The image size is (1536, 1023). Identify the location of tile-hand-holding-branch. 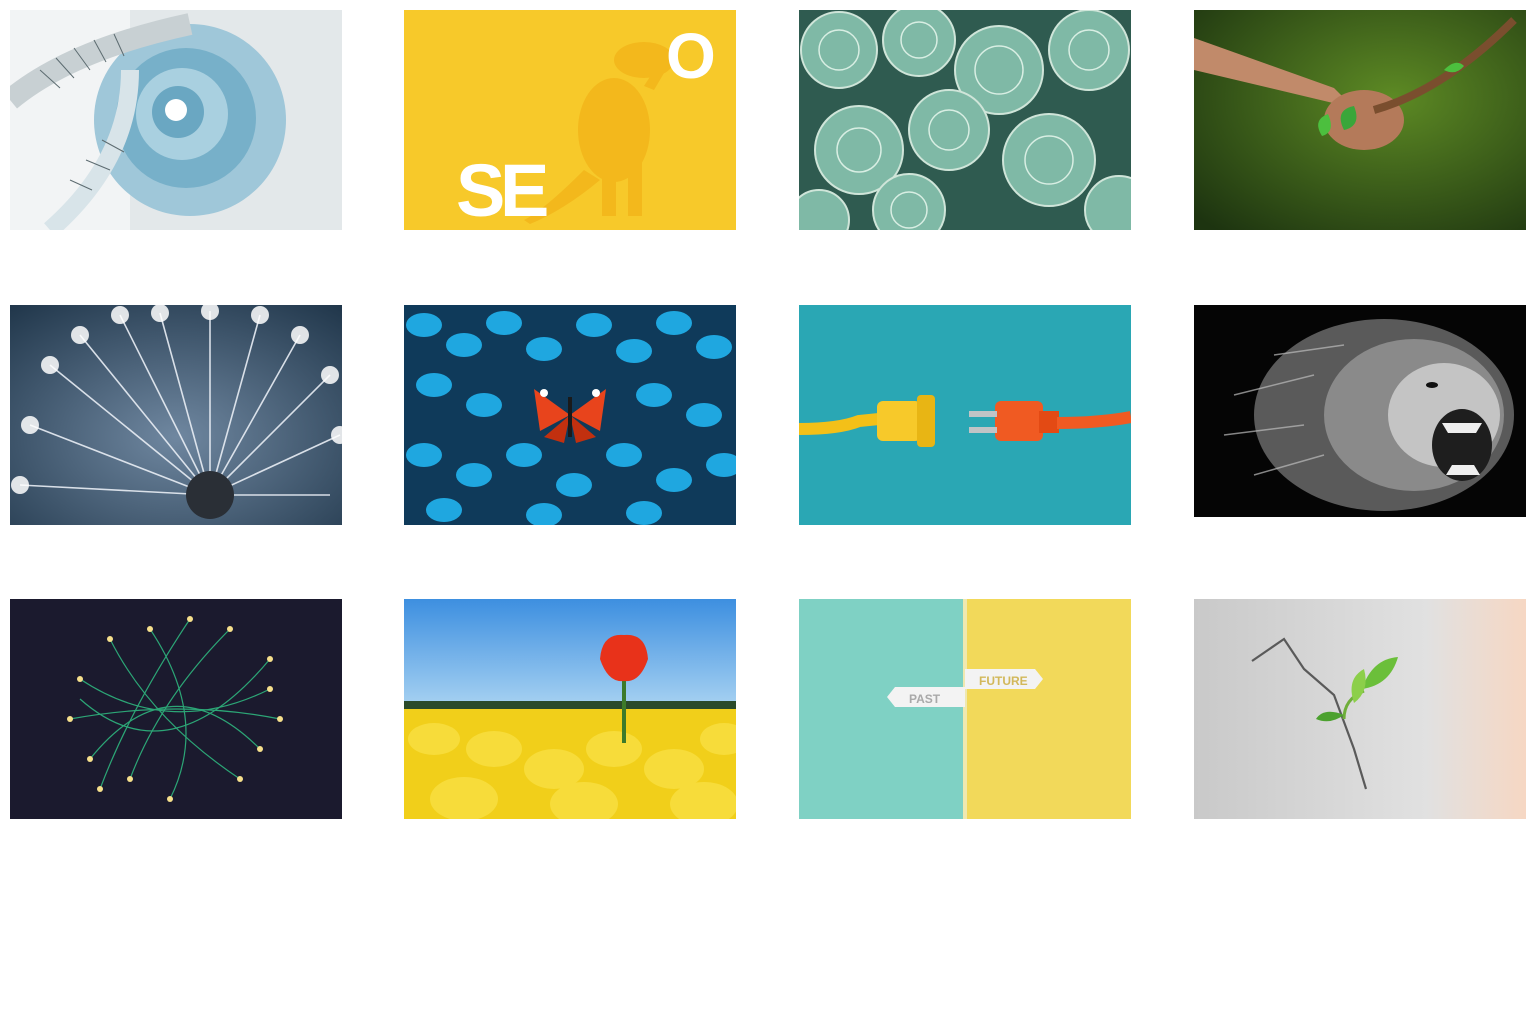
(1360, 120).